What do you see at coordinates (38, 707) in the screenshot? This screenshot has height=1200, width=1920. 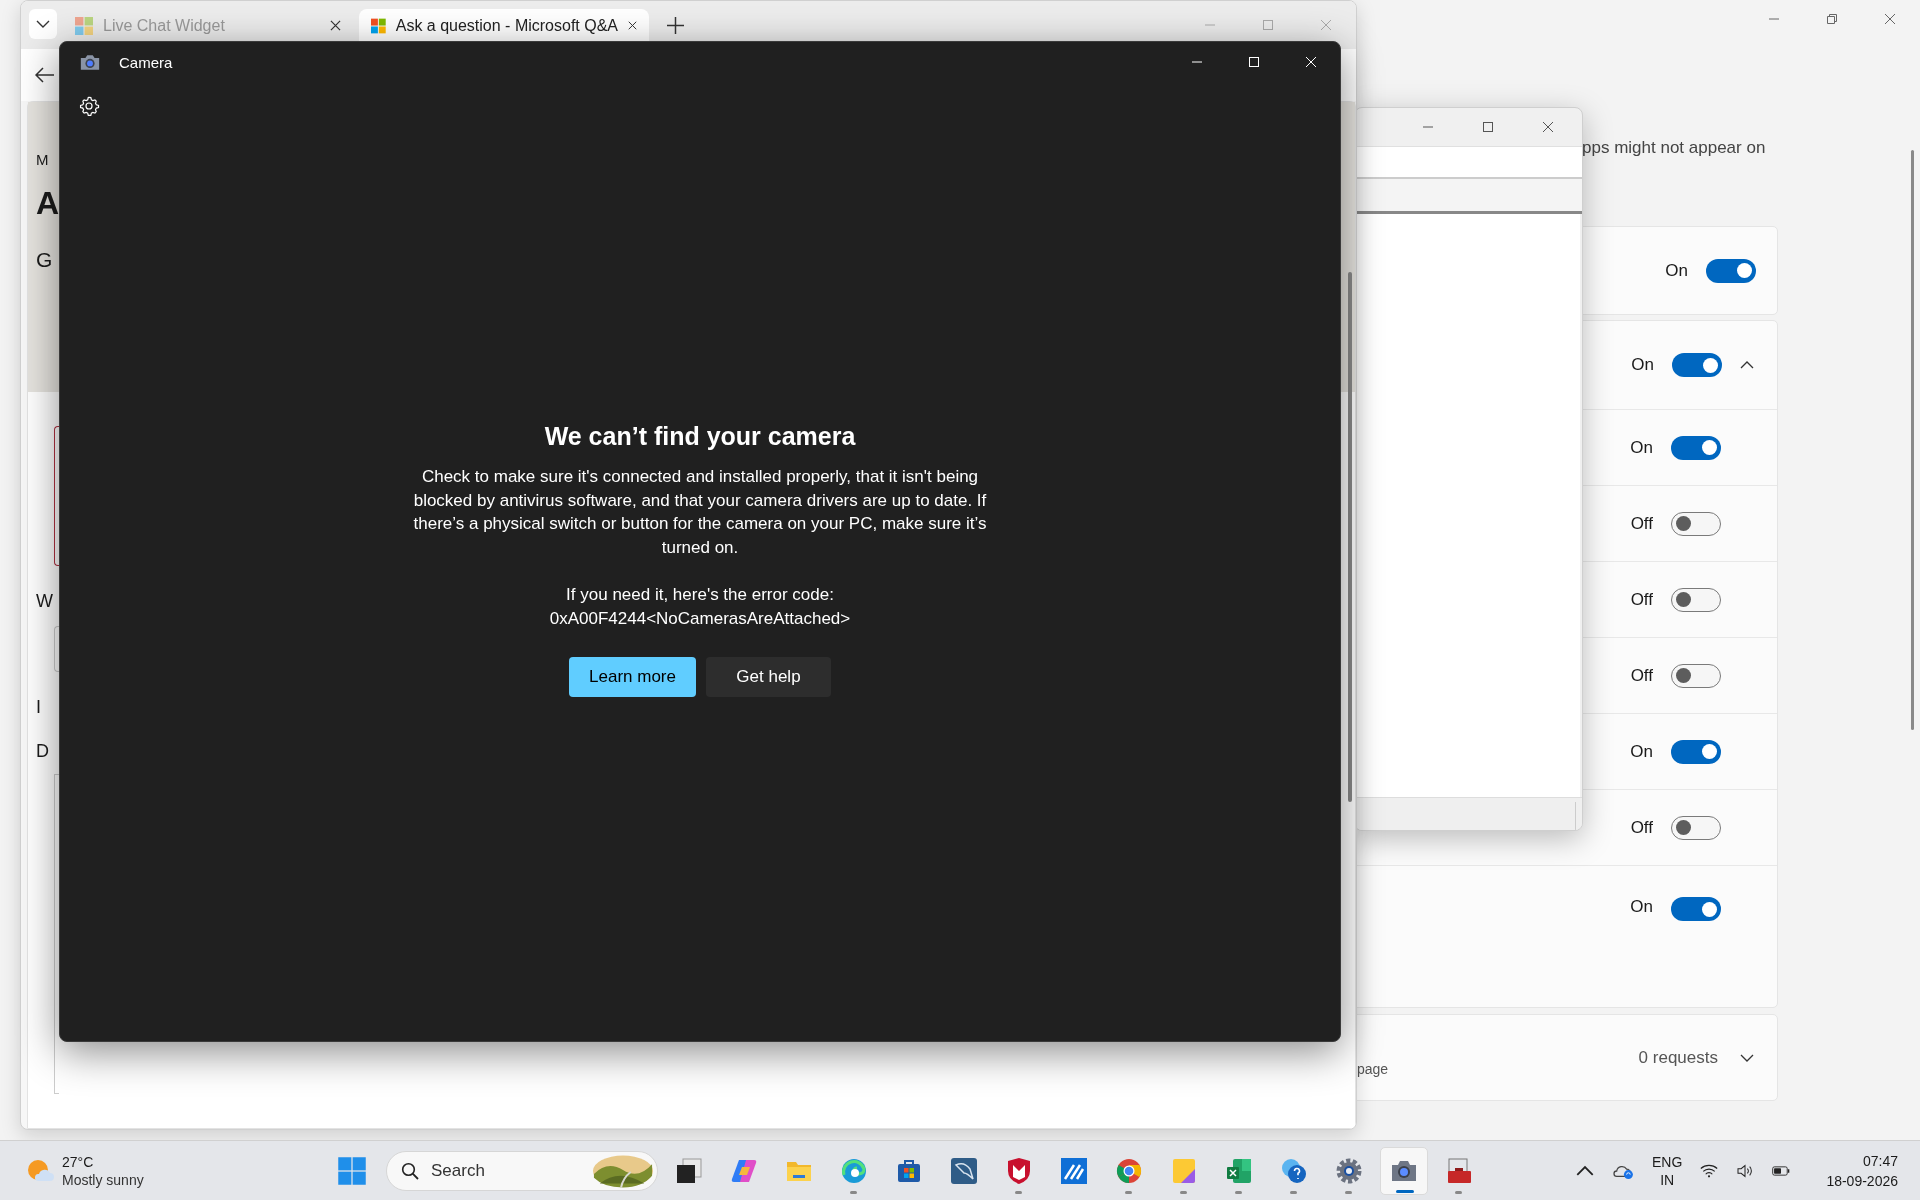 I see `page-text: I` at bounding box center [38, 707].